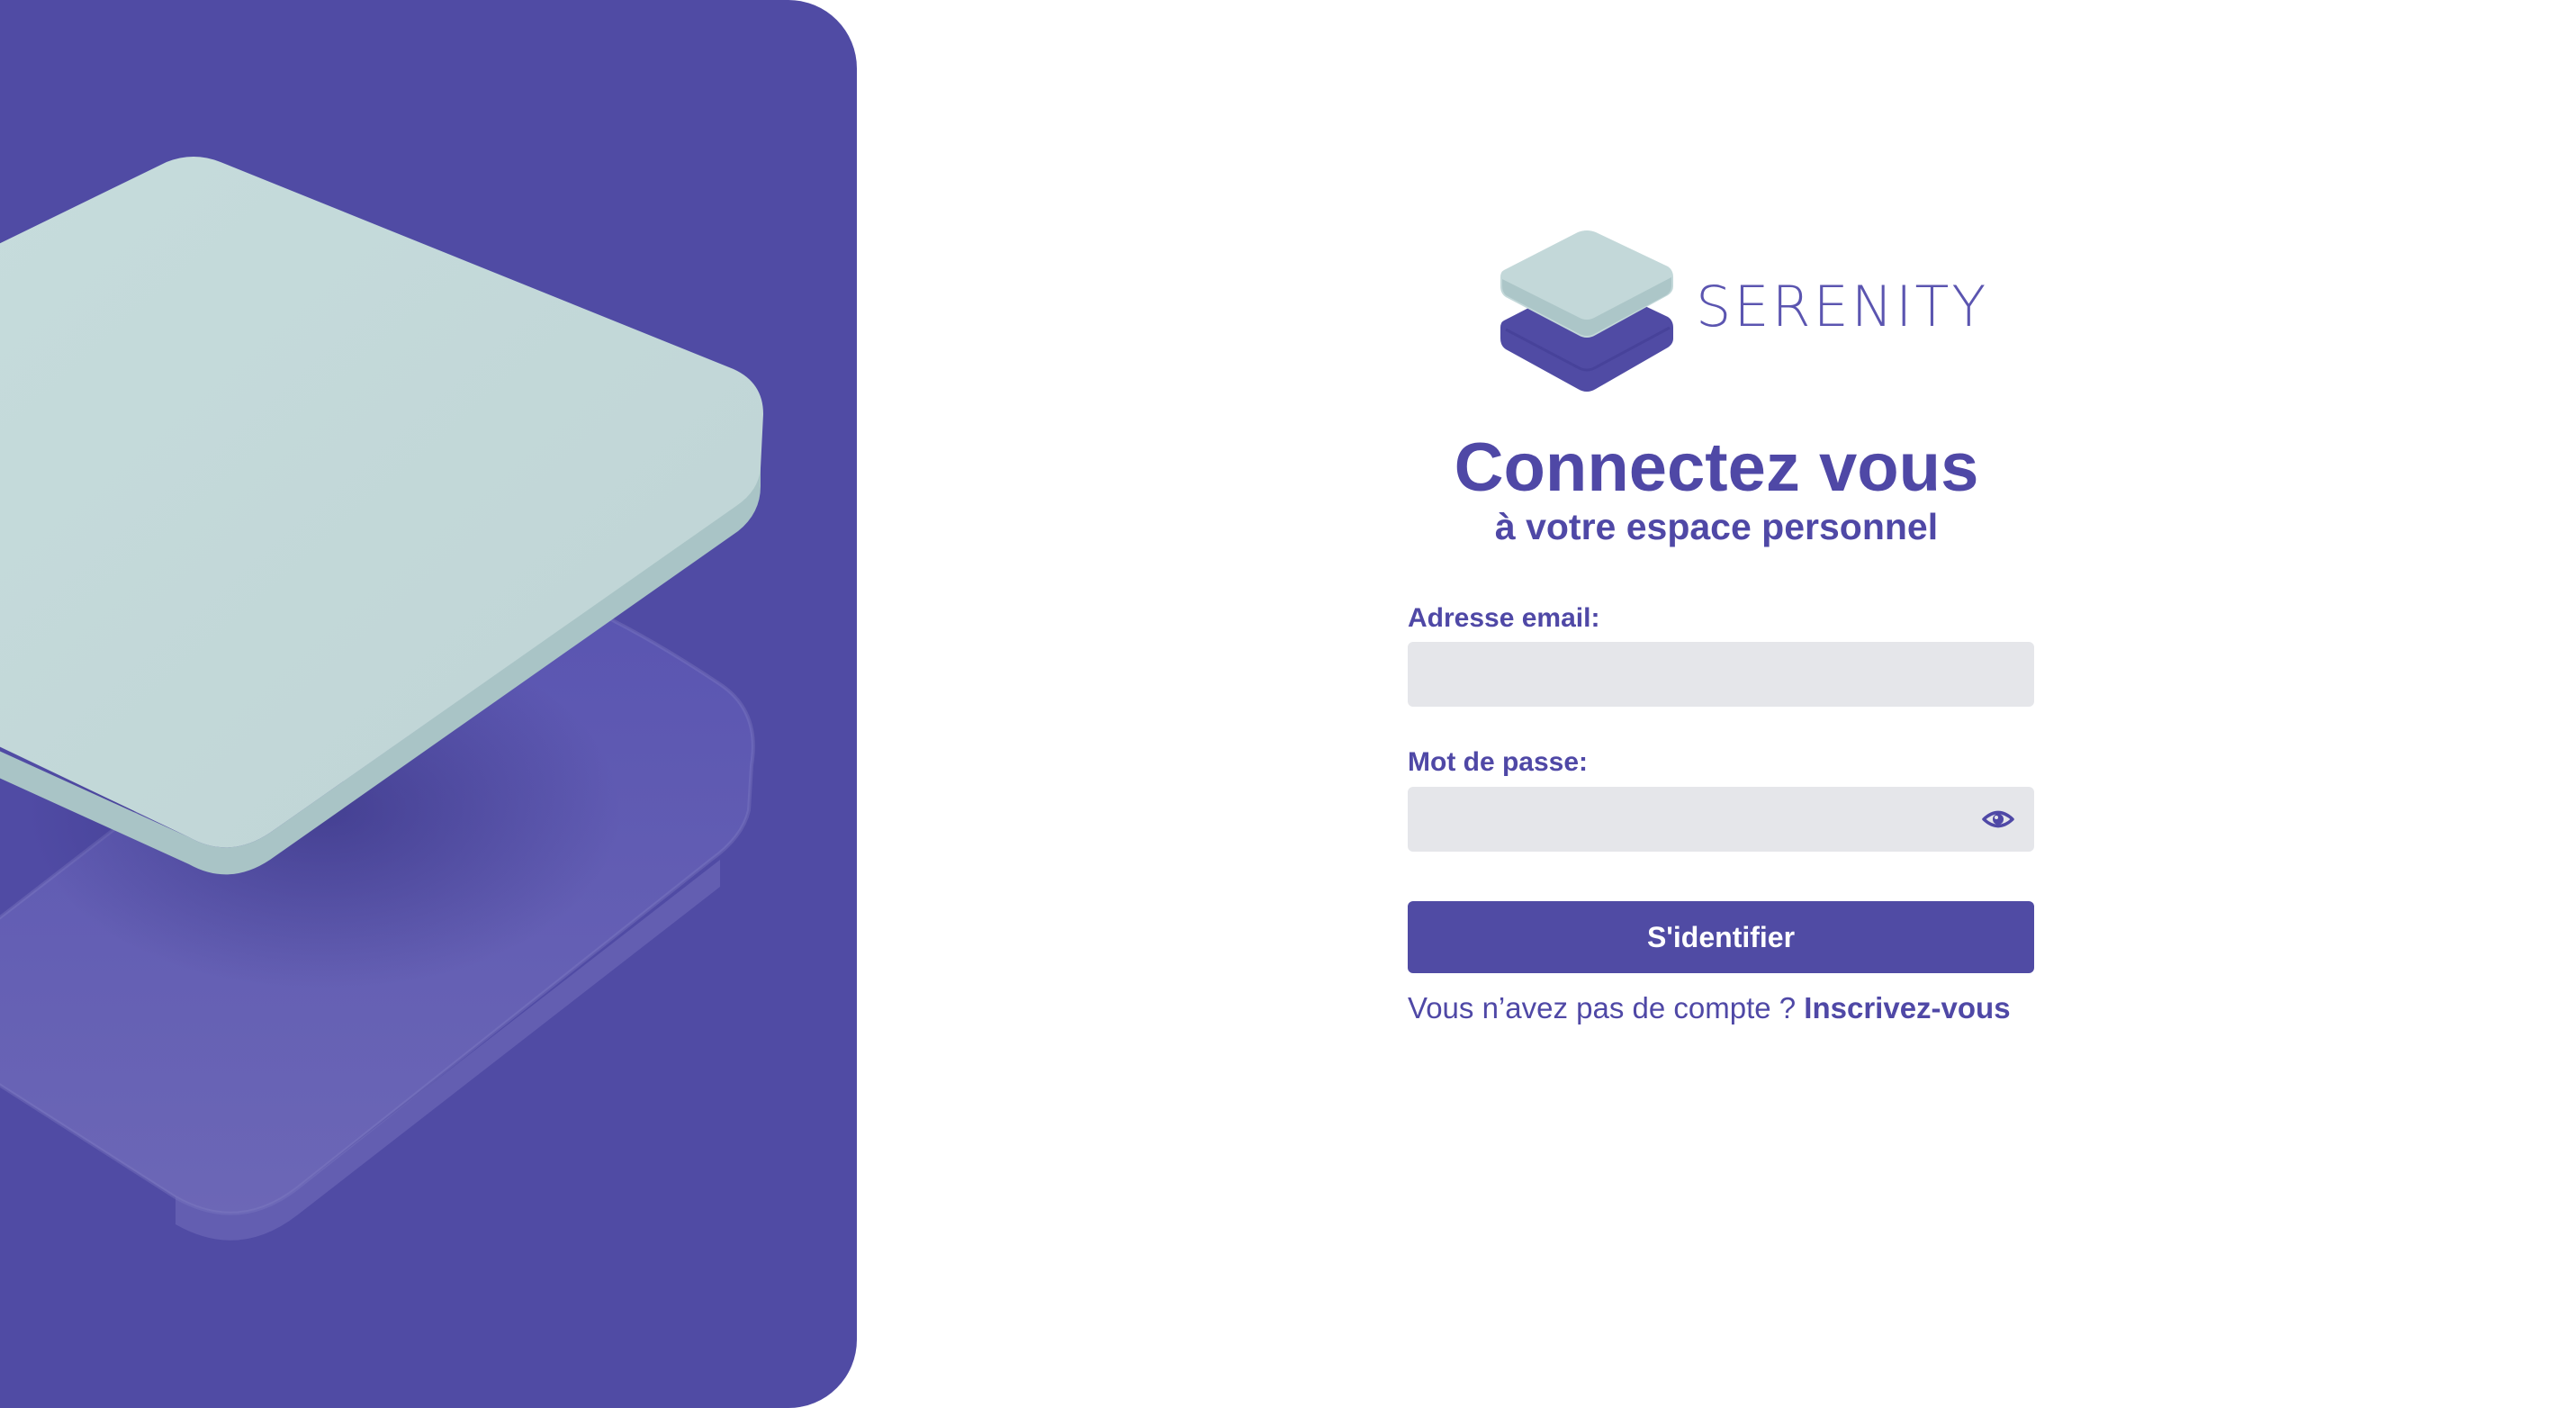  What do you see at coordinates (1907, 1007) in the screenshot?
I see `signup-link: Inscrivez-vous` at bounding box center [1907, 1007].